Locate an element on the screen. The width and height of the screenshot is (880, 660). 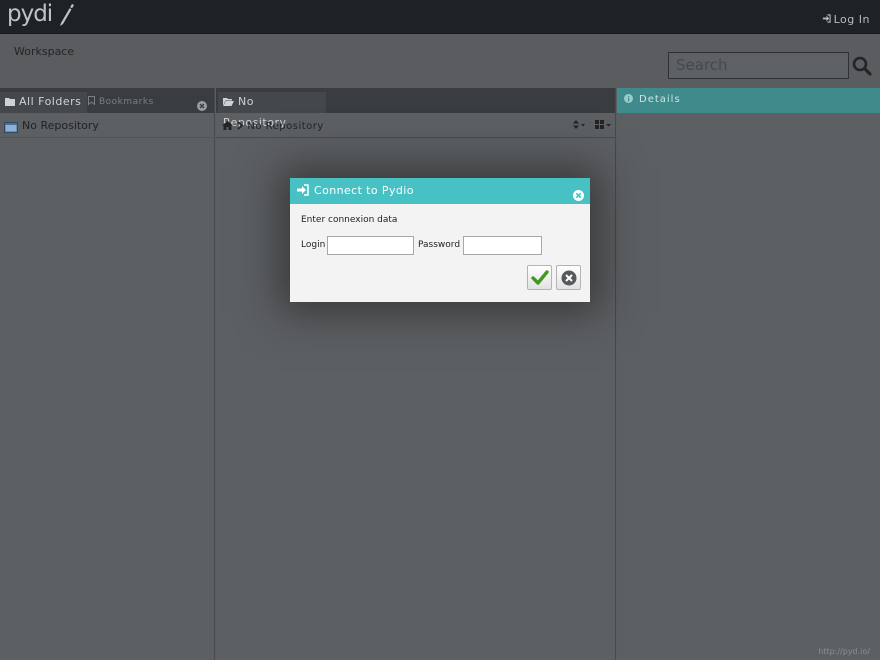
sort-icon is located at coordinates (579, 126).